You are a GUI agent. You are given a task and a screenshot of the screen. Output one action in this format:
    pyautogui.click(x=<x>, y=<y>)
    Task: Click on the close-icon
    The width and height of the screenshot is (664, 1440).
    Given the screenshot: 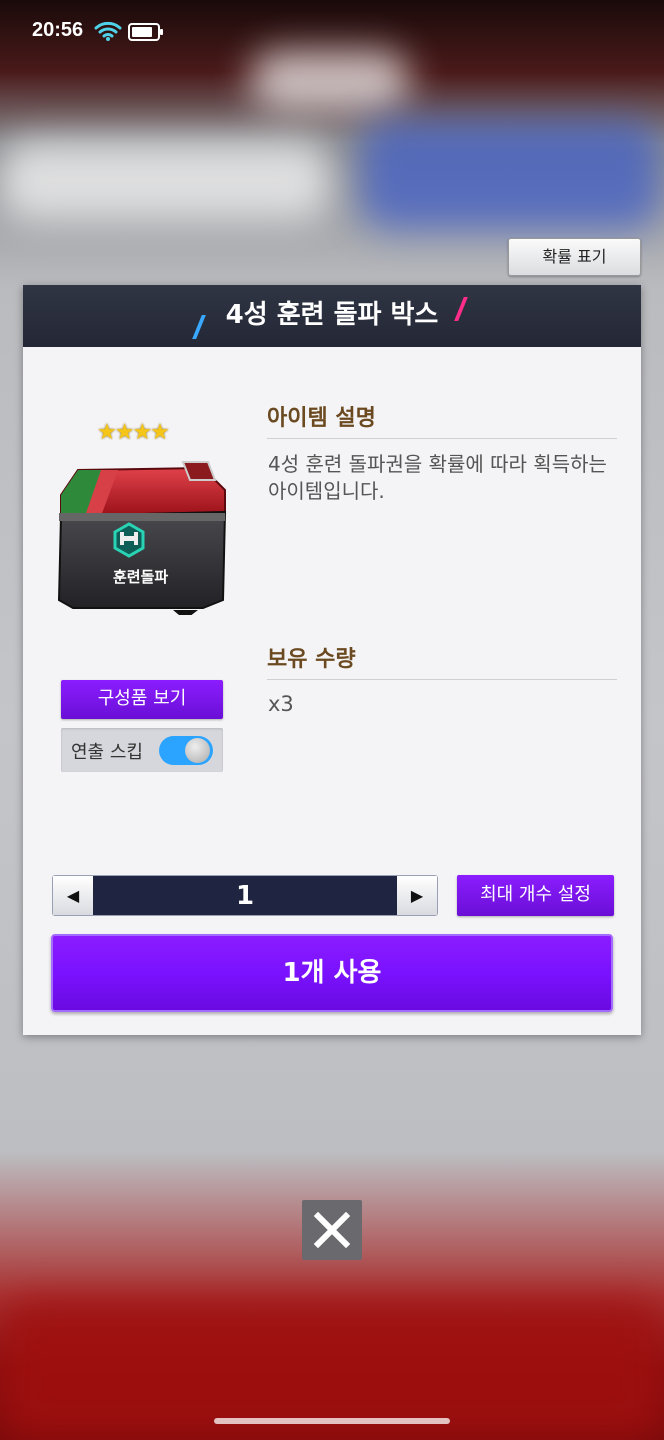 What is the action you would take?
    pyautogui.click(x=332, y=1230)
    